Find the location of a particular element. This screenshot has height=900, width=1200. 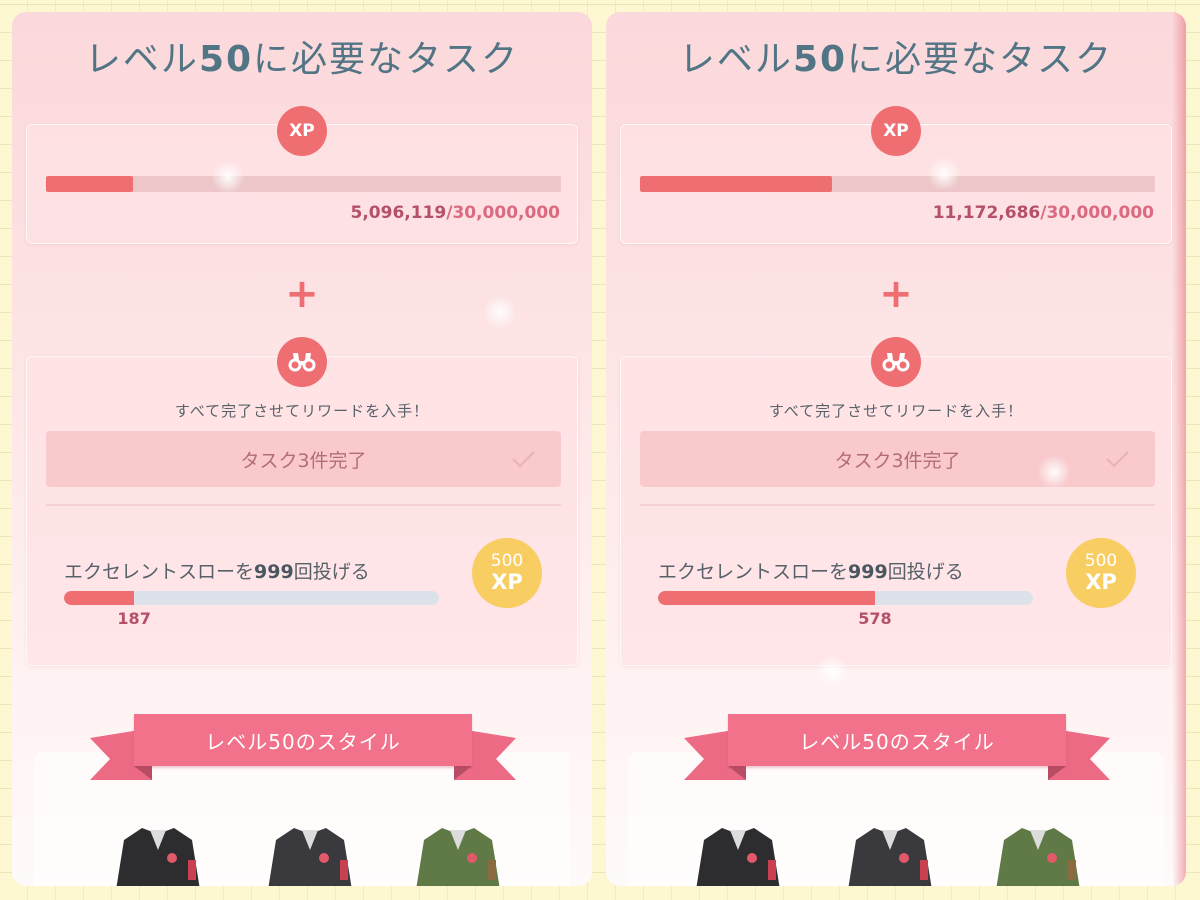

task-progress-count: 187 is located at coordinates (134, 618).